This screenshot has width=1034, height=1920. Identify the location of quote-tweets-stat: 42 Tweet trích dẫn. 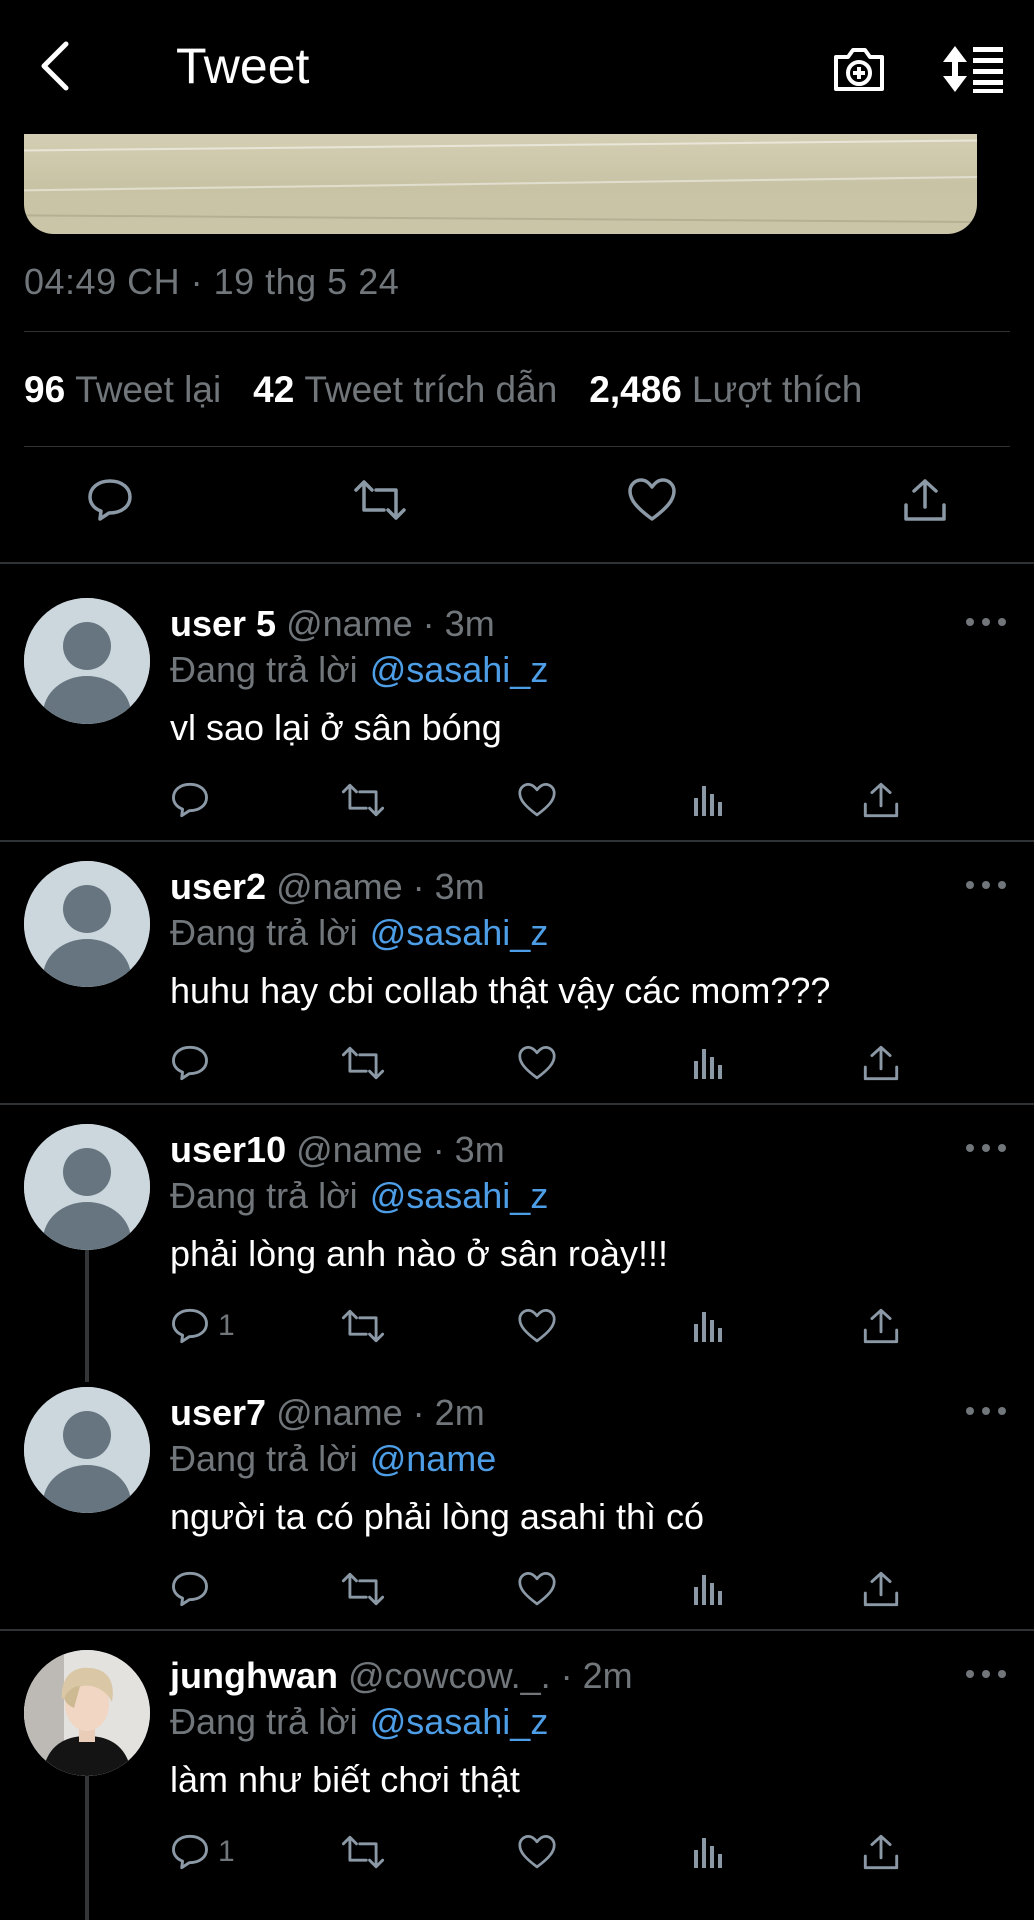
(405, 390).